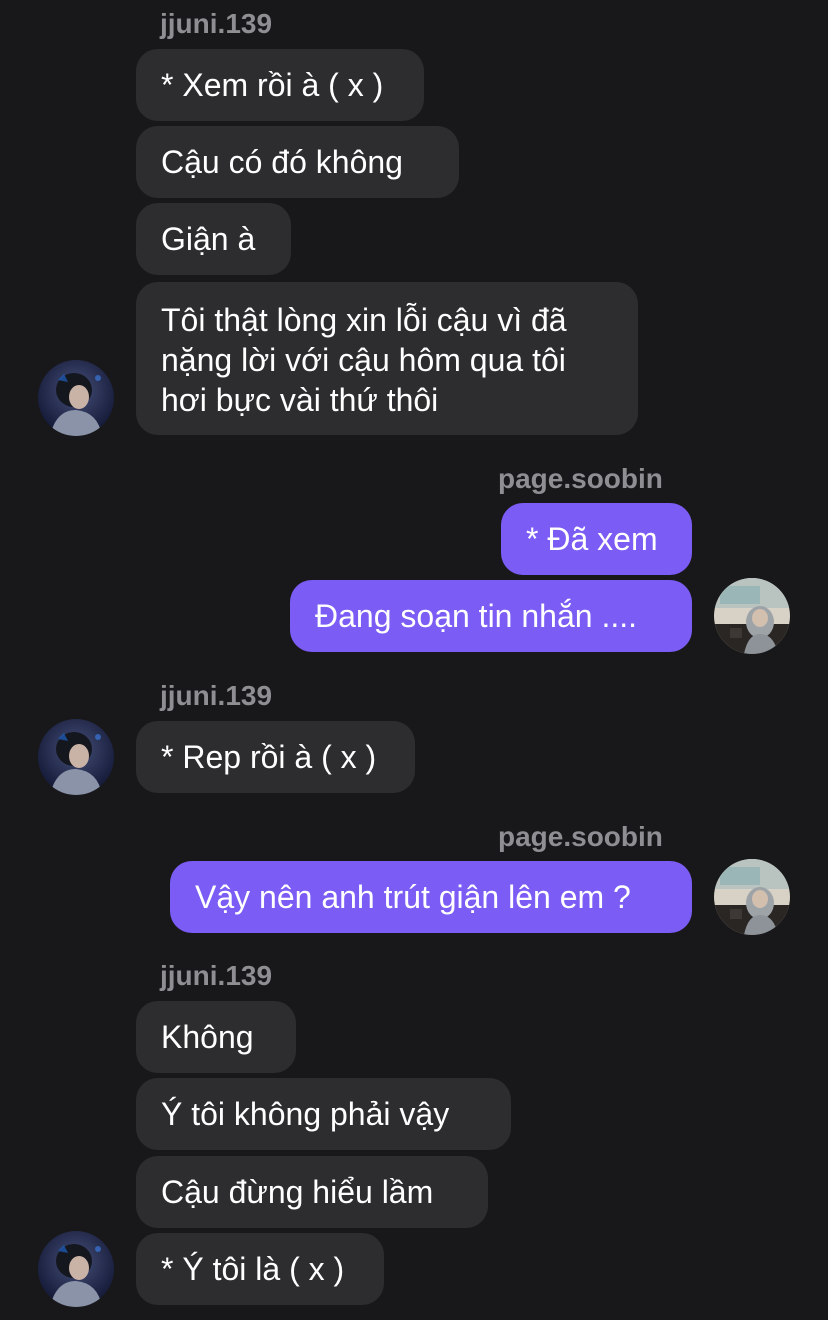 The height and width of the screenshot is (1320, 828). I want to click on message-bubble-outgoing: * Đã xem, so click(596, 539).